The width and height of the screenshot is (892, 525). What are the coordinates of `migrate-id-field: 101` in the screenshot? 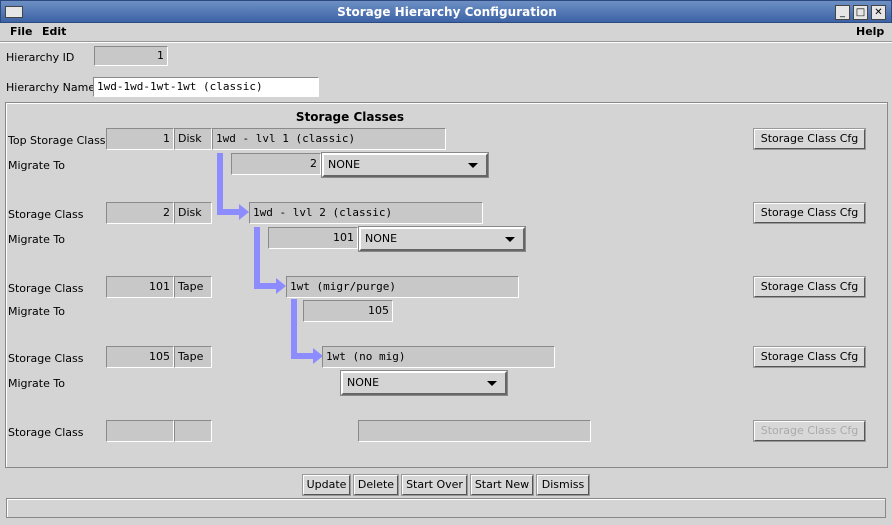 It's located at (313, 238).